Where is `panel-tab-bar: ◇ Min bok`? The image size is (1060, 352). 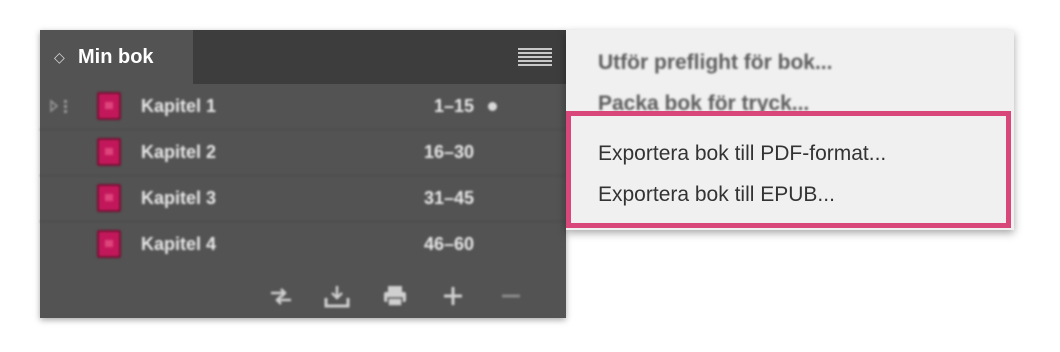
panel-tab-bar: ◇ Min bok is located at coordinates (303, 57).